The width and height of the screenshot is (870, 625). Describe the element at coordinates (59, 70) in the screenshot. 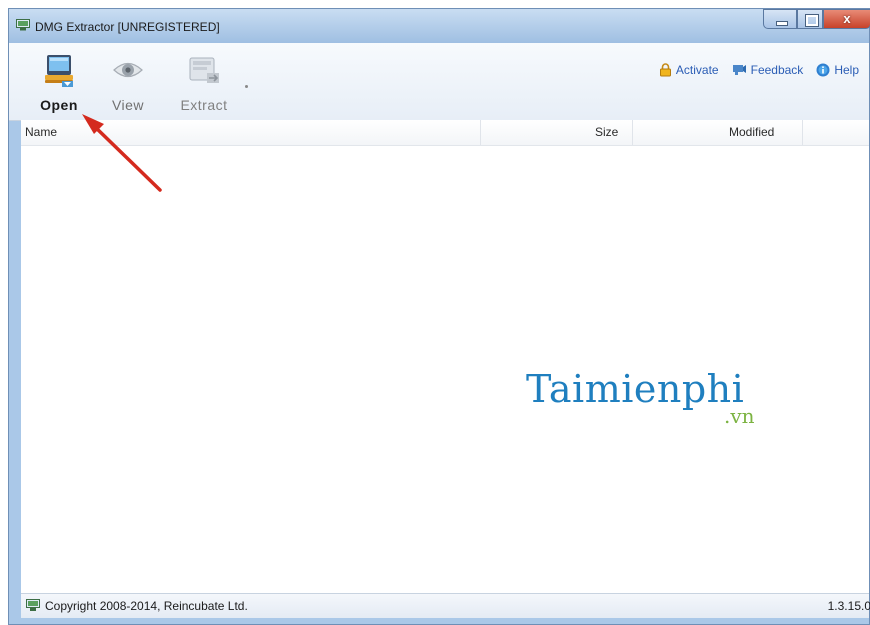

I see `open-disk-icon` at that location.